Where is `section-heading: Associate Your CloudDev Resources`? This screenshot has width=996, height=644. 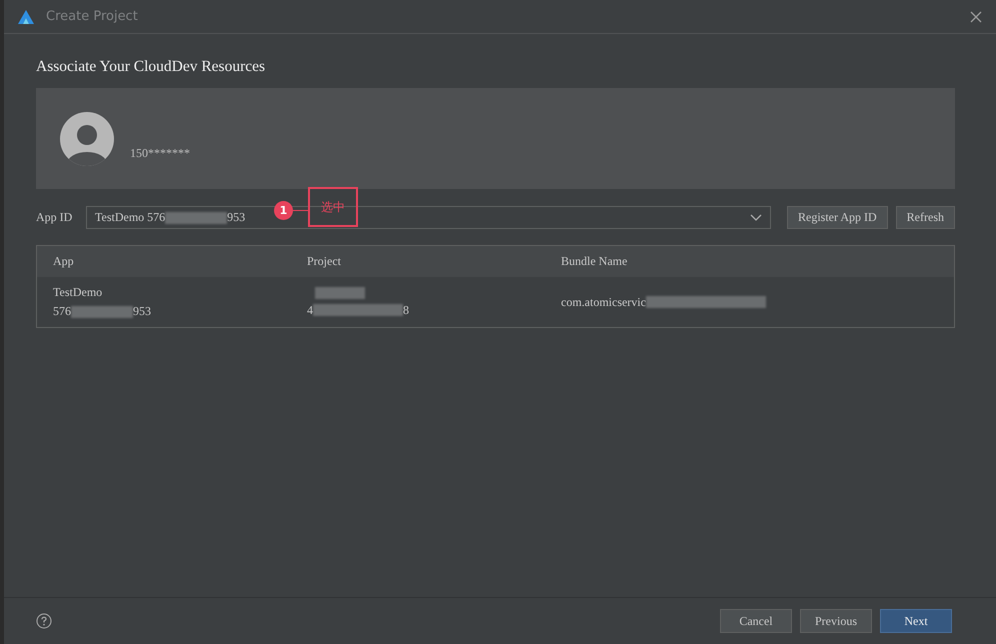
section-heading: Associate Your CloudDev Resources is located at coordinates (151, 67).